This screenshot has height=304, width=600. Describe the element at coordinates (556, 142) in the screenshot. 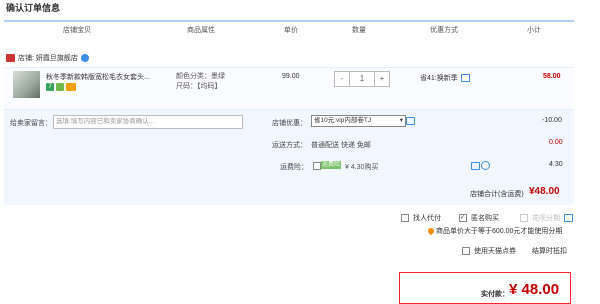

I see `shipping-amount: 0.00` at that location.